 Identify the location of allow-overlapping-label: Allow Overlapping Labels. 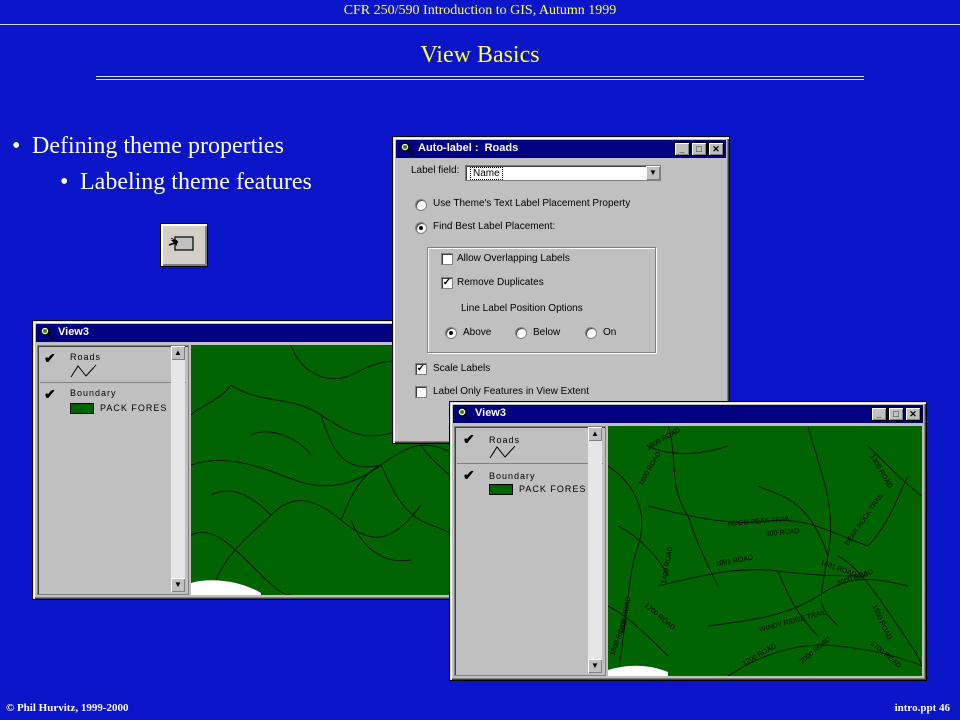
(513, 258).